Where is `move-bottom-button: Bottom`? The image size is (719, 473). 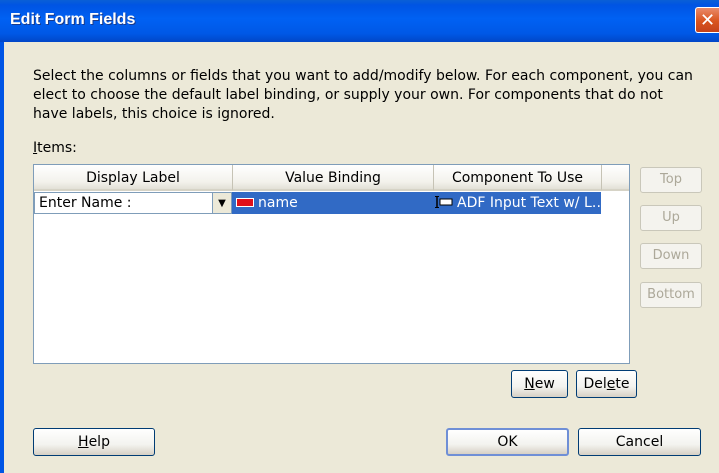
move-bottom-button: Bottom is located at coordinates (671, 295).